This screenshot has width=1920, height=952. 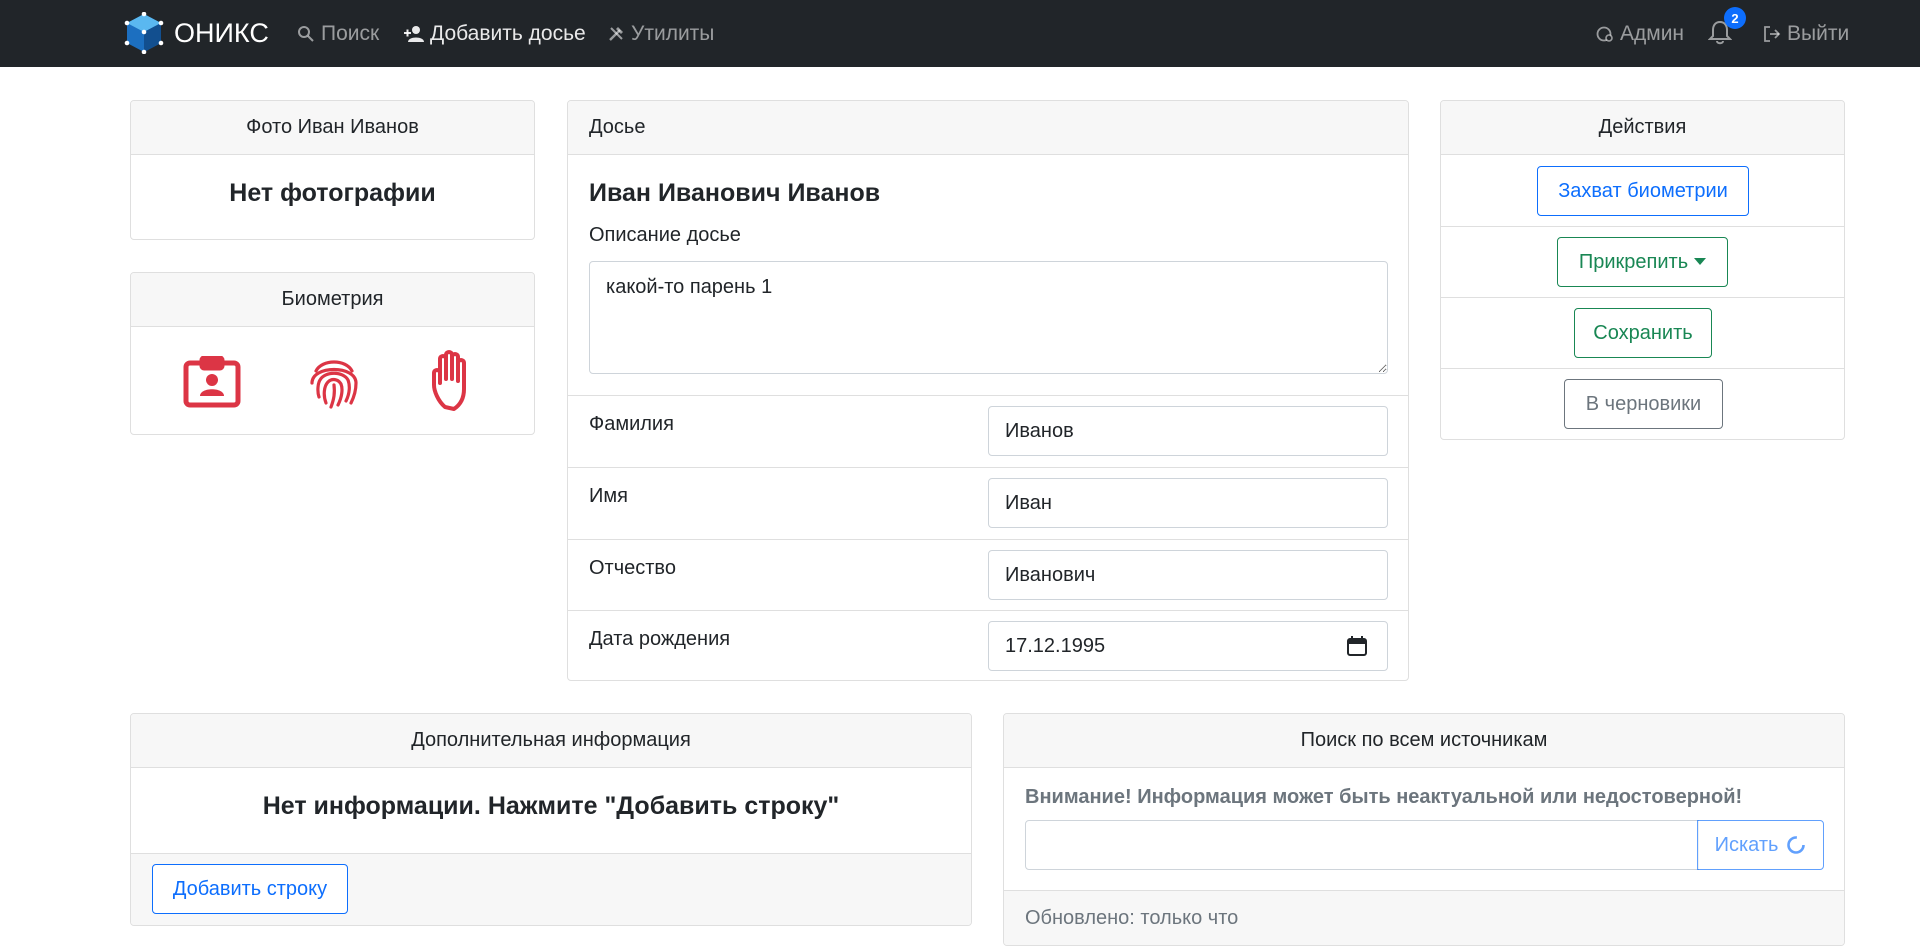 I want to click on nav-add-dossier-link: Добавить досье, so click(x=495, y=34).